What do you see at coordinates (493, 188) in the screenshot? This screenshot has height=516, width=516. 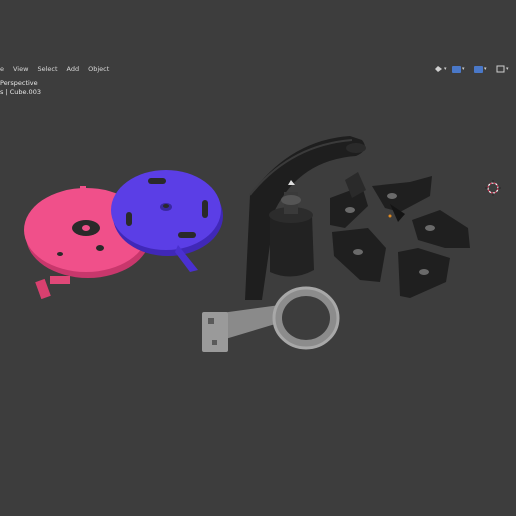 I see `3d-cursor-icon` at bounding box center [493, 188].